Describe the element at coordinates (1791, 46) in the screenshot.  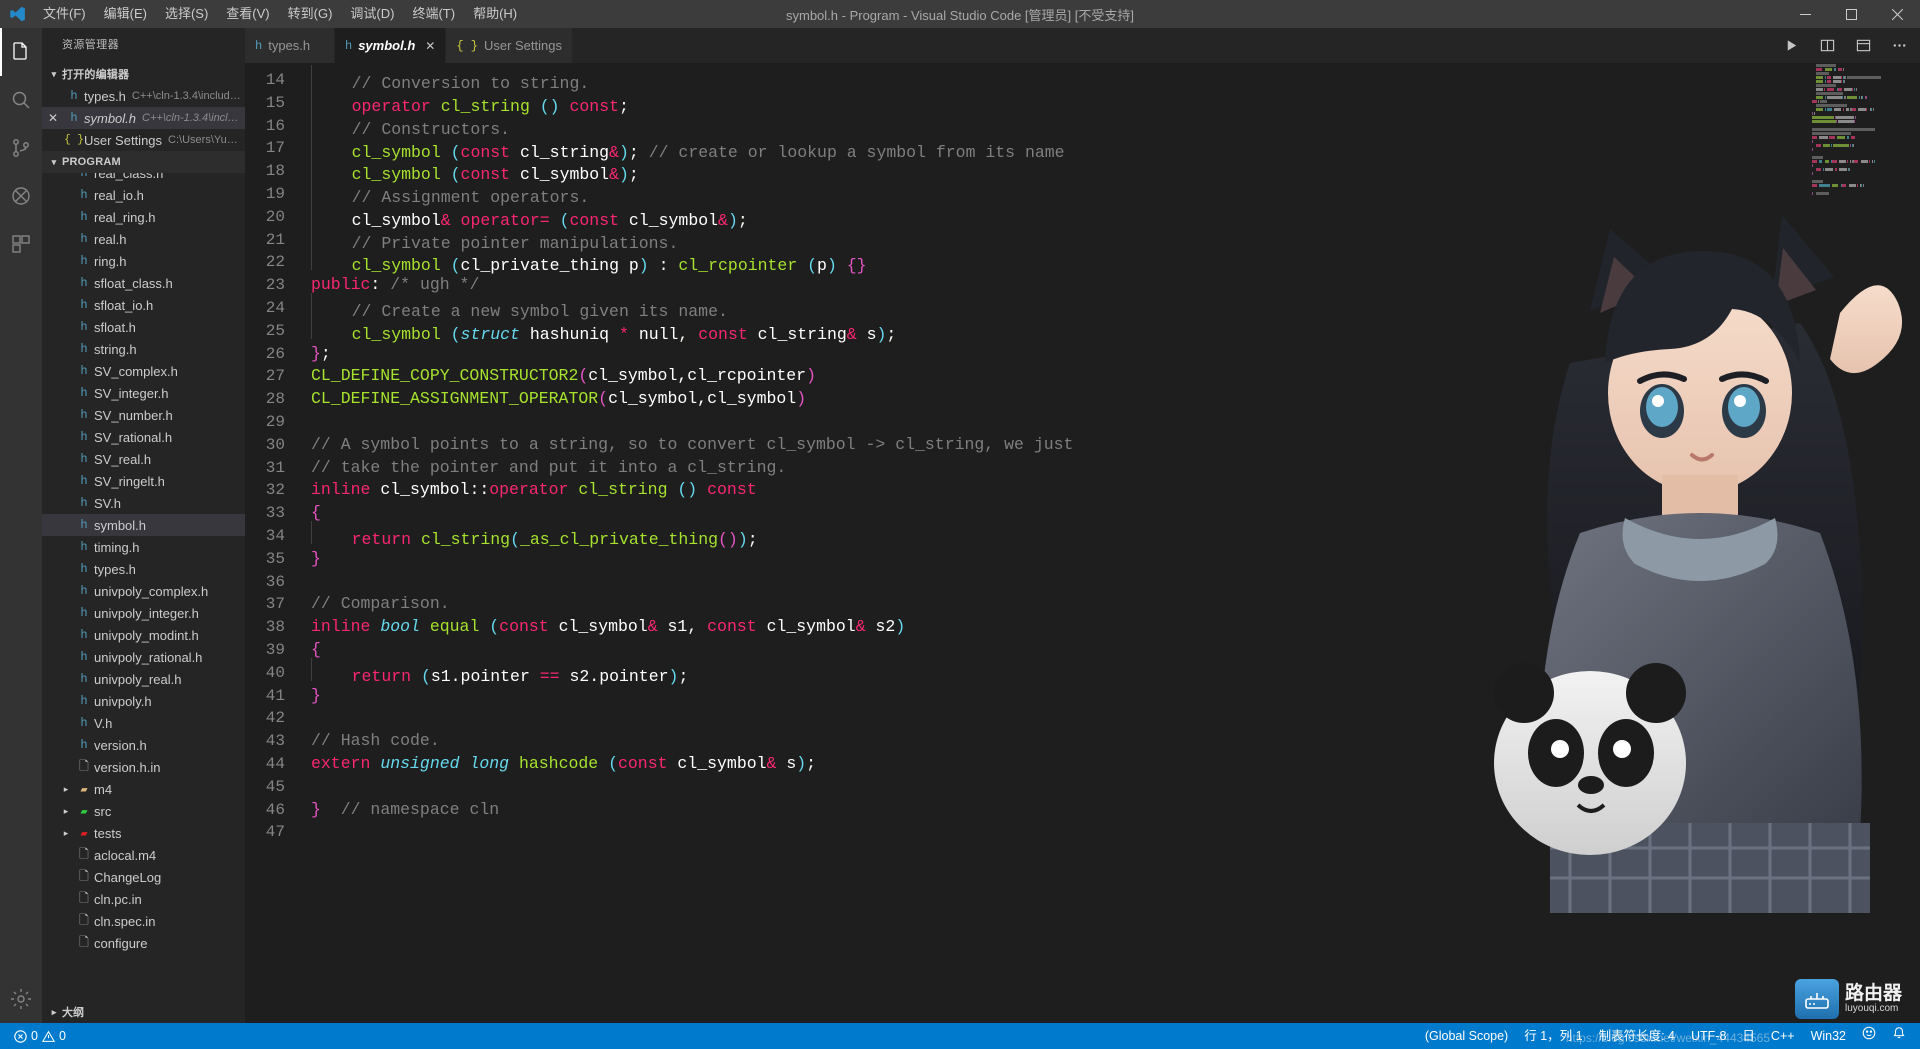
I see `run-icon` at that location.